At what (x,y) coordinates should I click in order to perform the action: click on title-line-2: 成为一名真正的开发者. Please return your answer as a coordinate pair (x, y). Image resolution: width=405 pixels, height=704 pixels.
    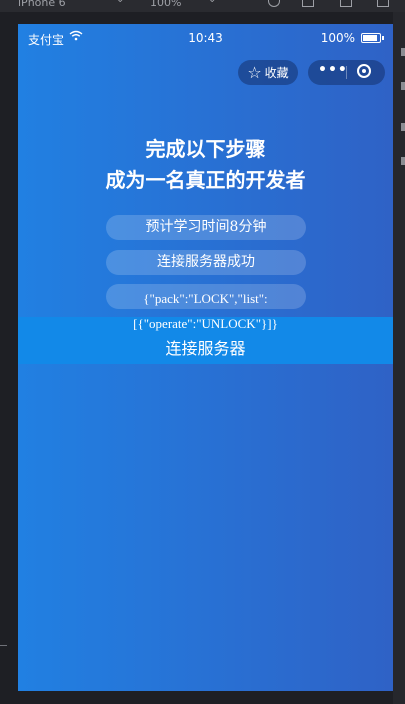
    Looking at the image, I should click on (205, 180).